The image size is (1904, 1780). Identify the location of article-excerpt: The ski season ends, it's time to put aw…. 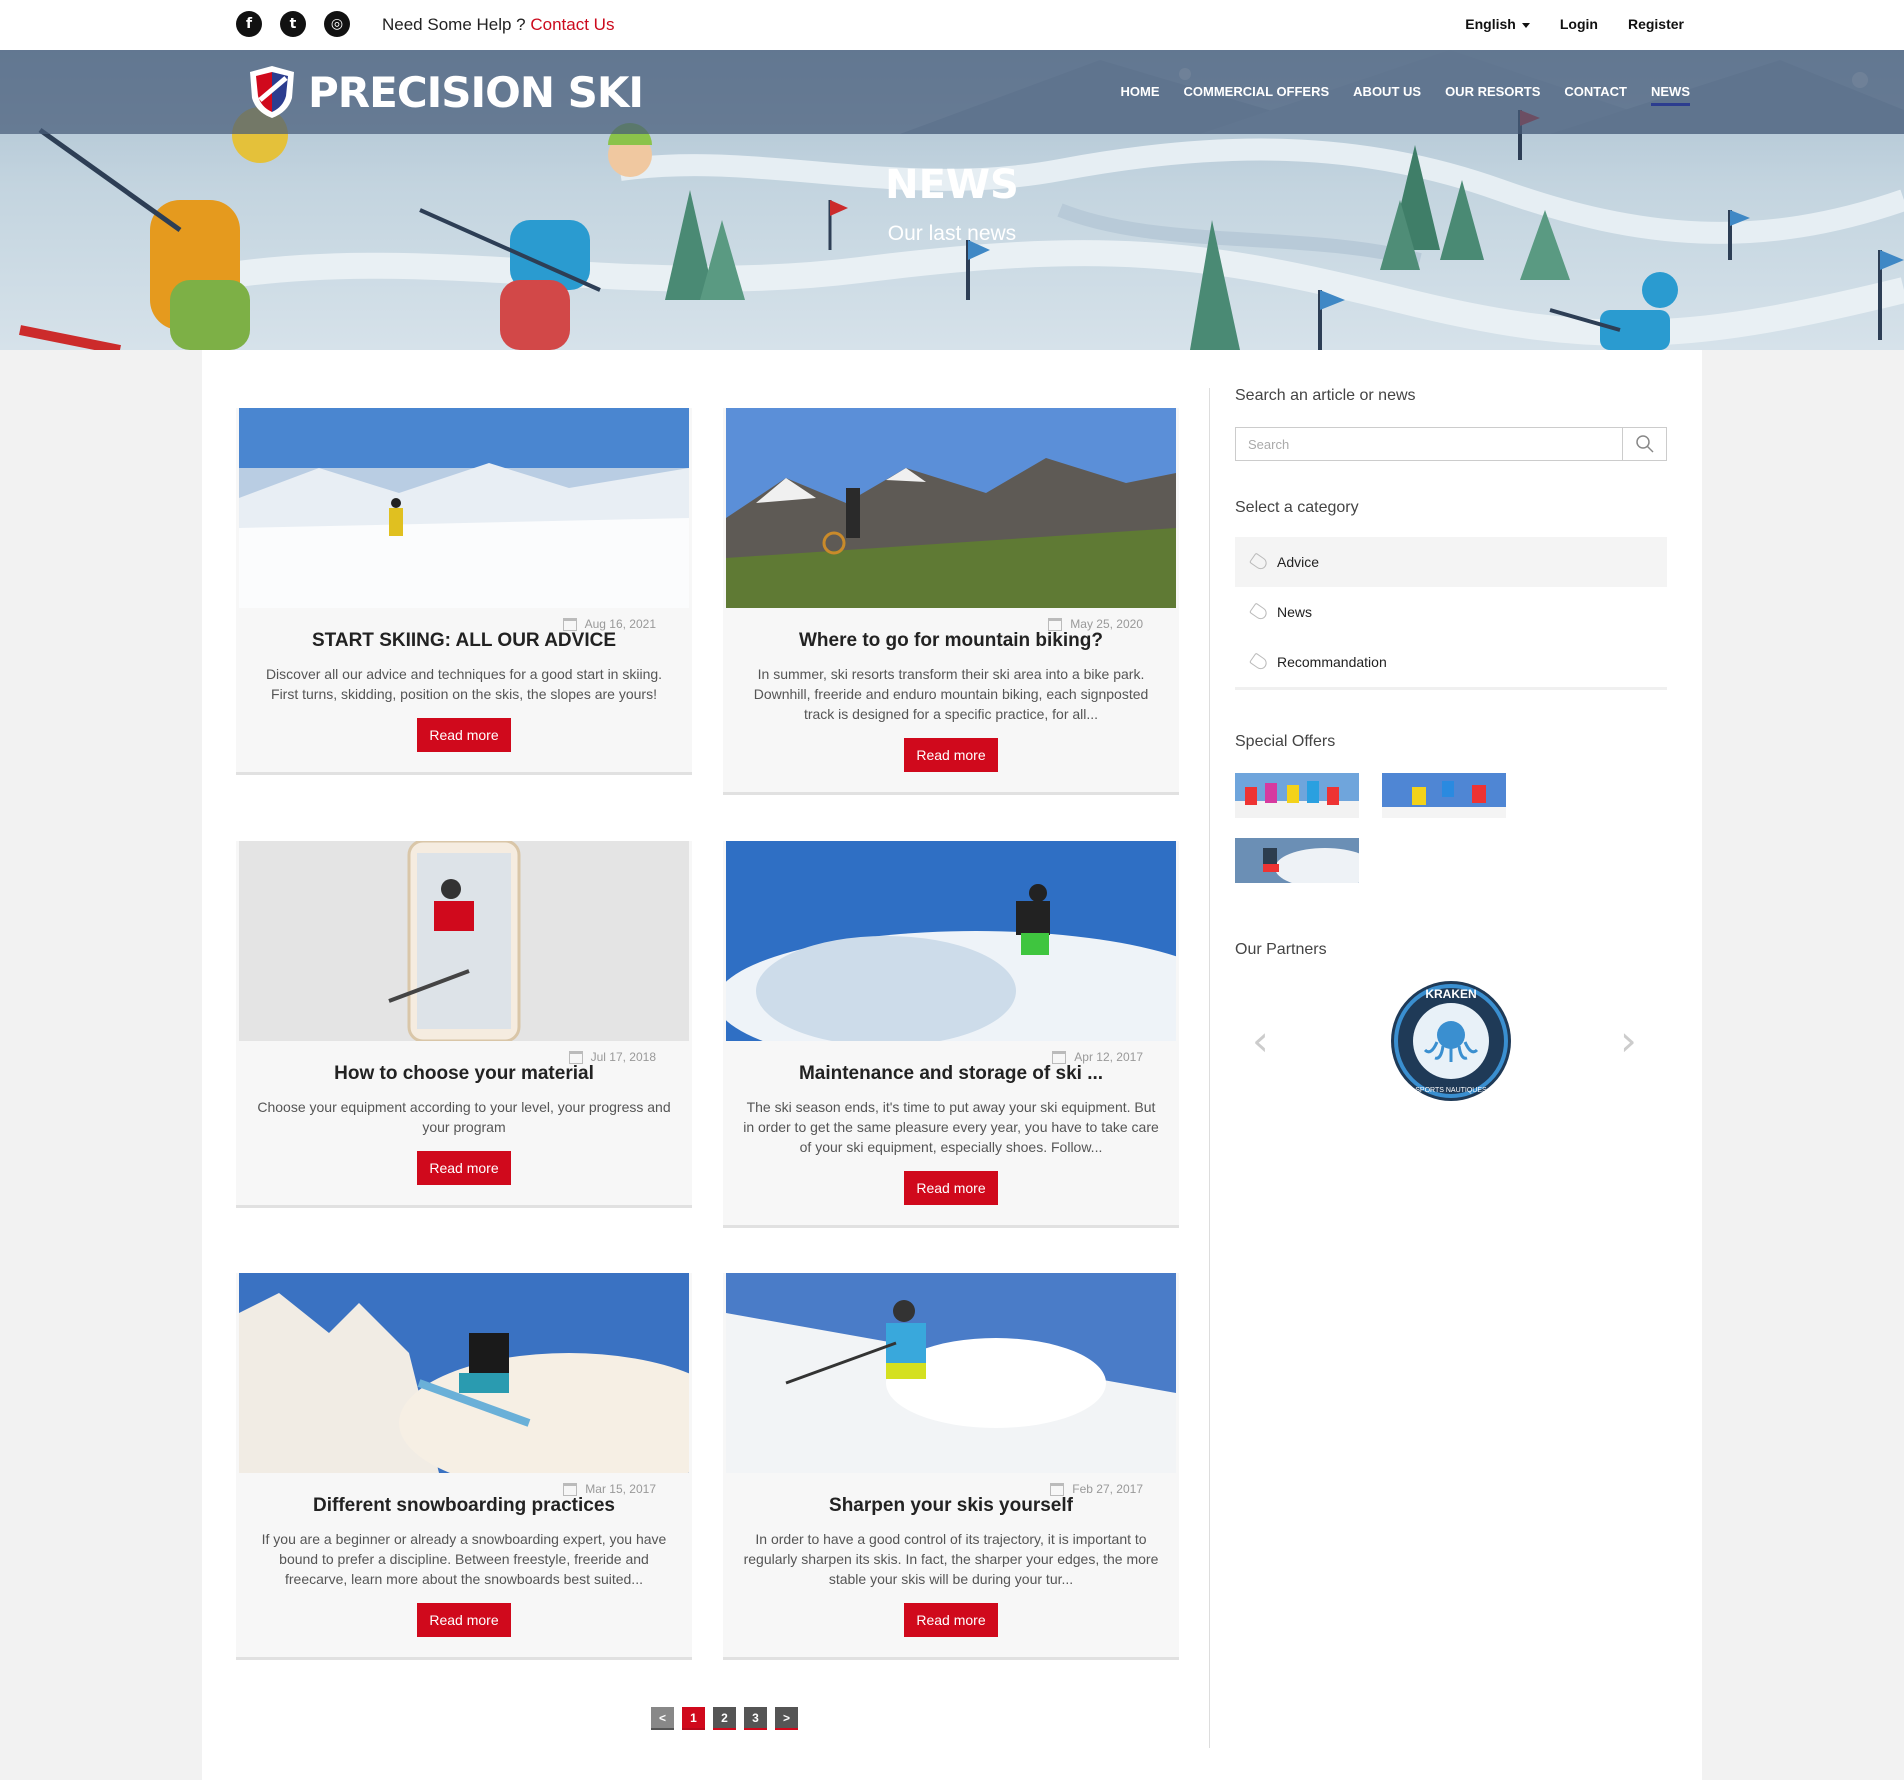
(951, 1127).